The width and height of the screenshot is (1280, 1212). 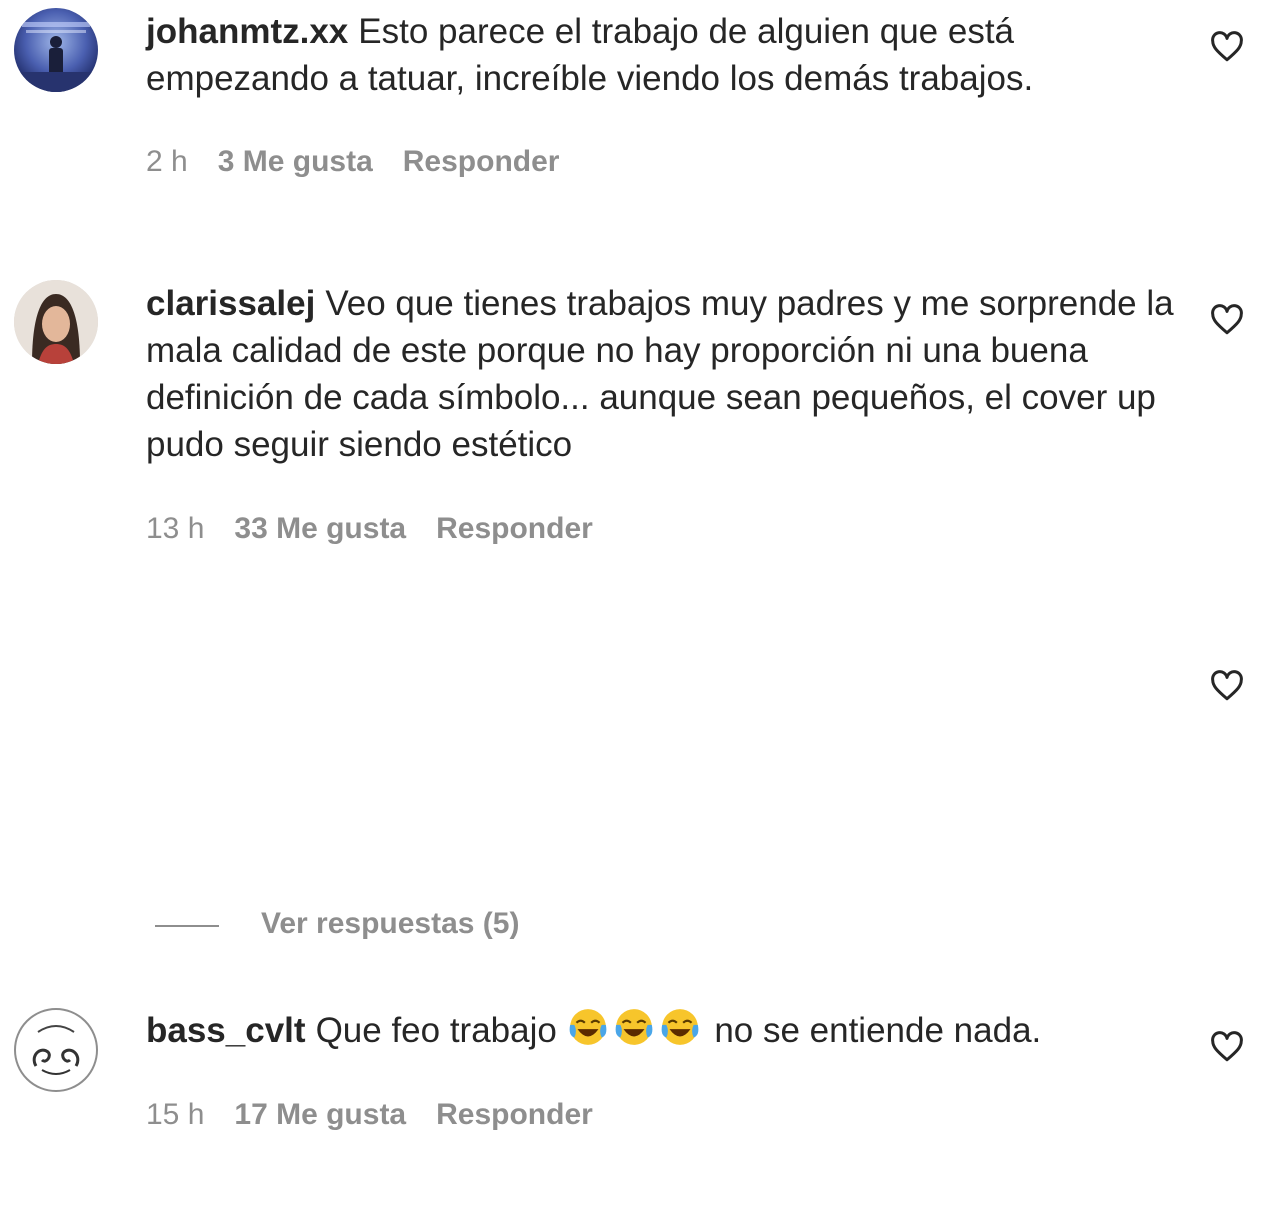 I want to click on comment-meta: 2 h 3 Me gusta Responder, so click(x=367, y=162).